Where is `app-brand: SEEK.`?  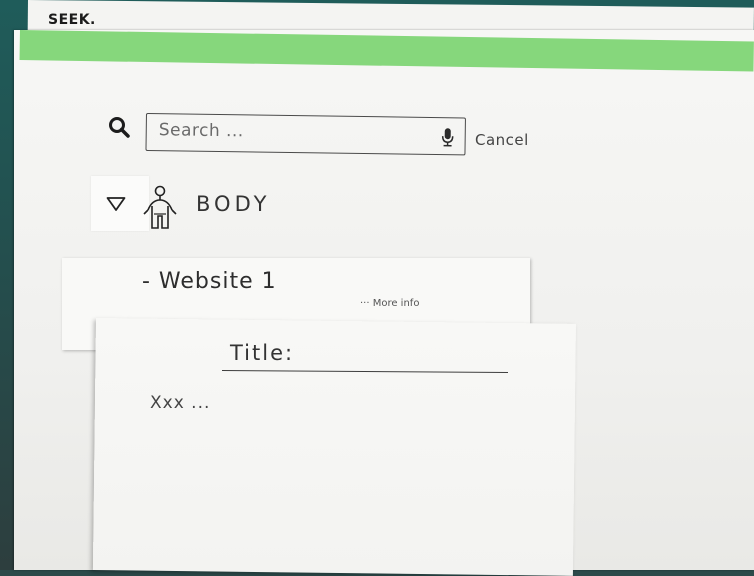
app-brand: SEEK. is located at coordinates (72, 20).